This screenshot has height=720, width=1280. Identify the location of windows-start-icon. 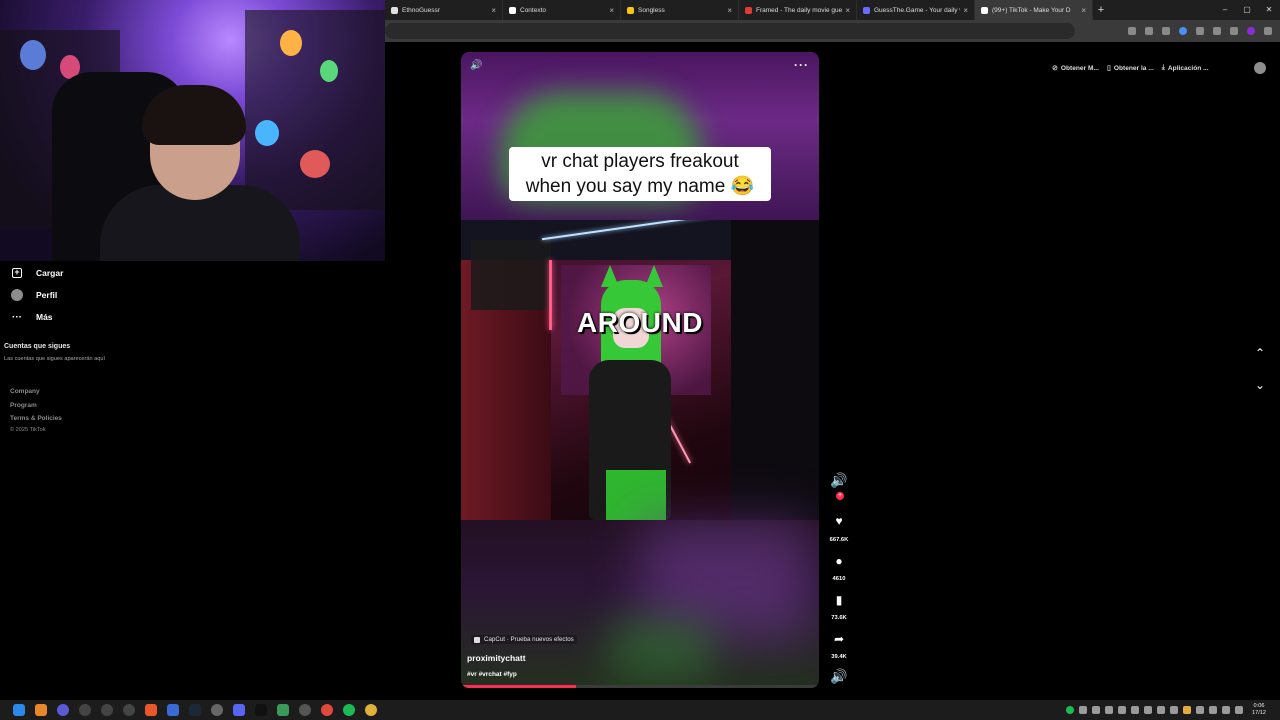
(19, 710).